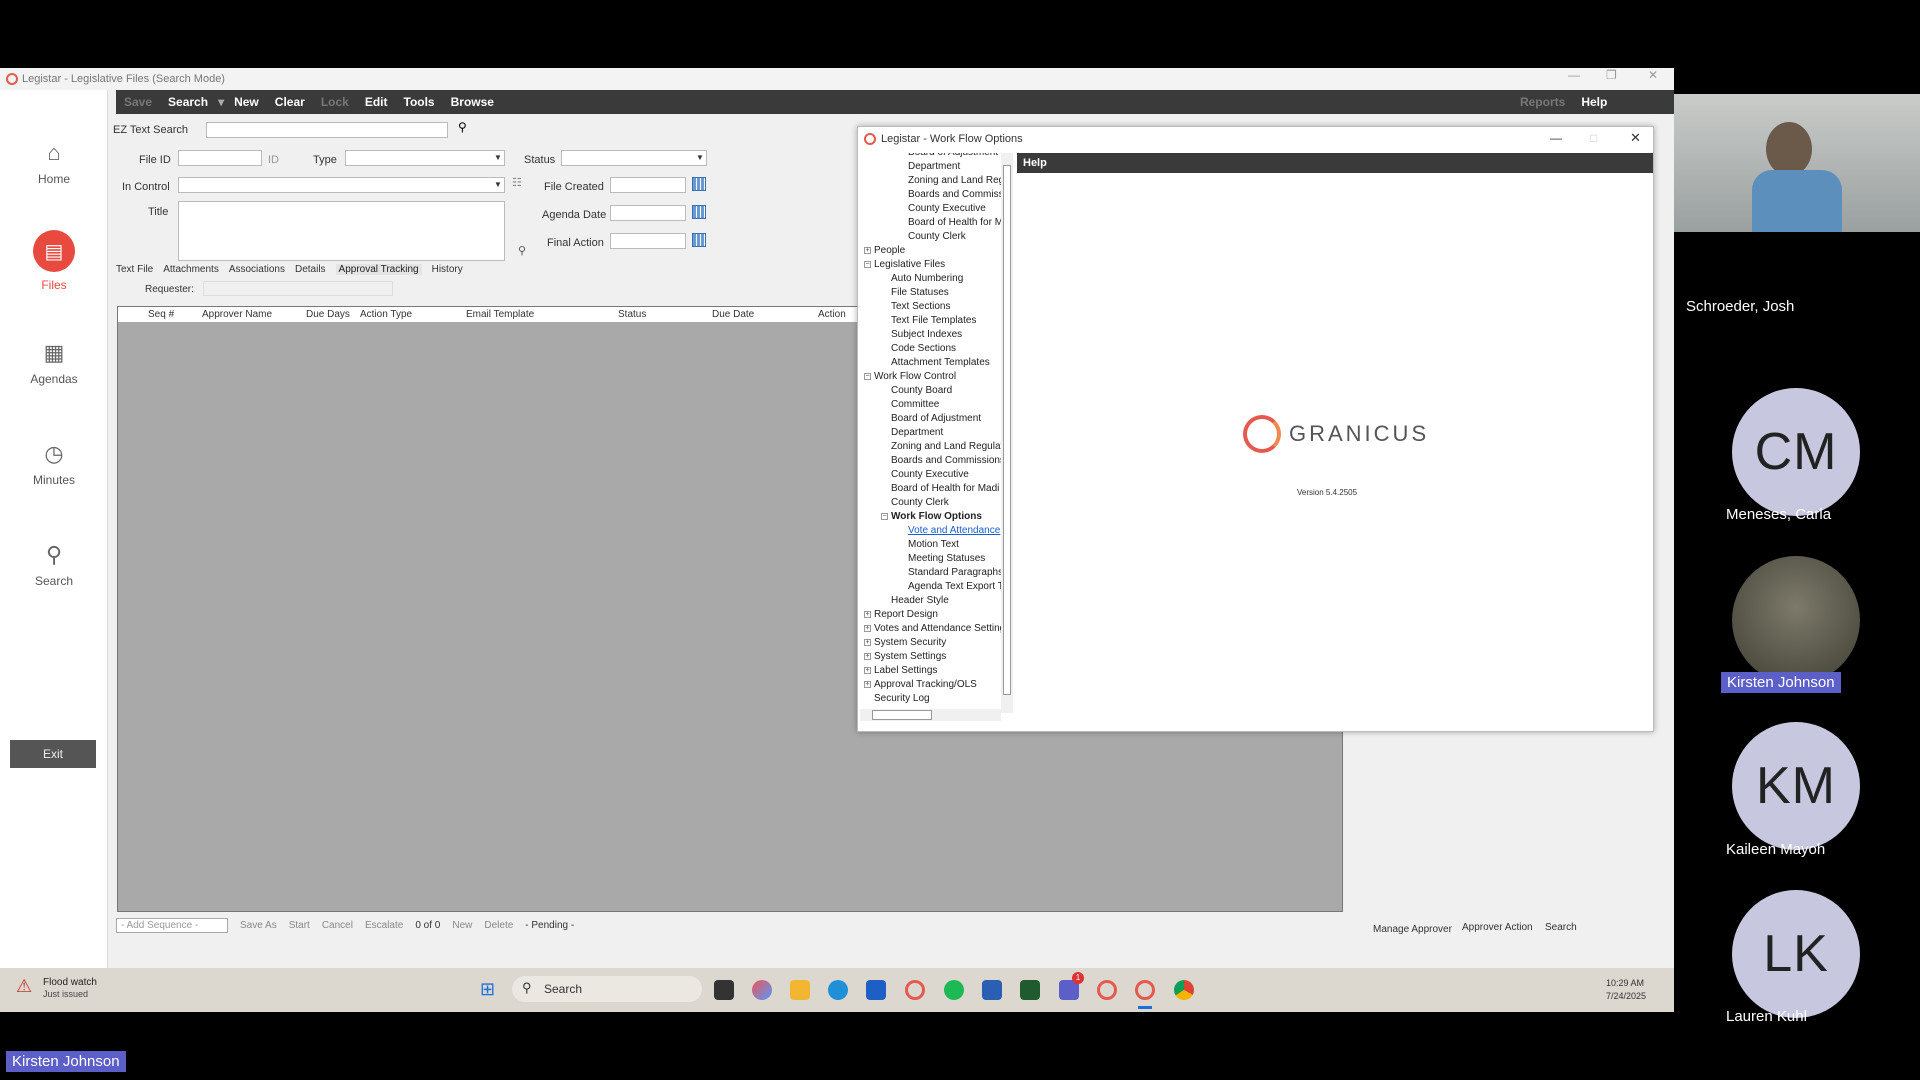 The height and width of the screenshot is (1080, 1920). What do you see at coordinates (1412, 929) in the screenshot?
I see `manage-approver-link: Manage Approver` at bounding box center [1412, 929].